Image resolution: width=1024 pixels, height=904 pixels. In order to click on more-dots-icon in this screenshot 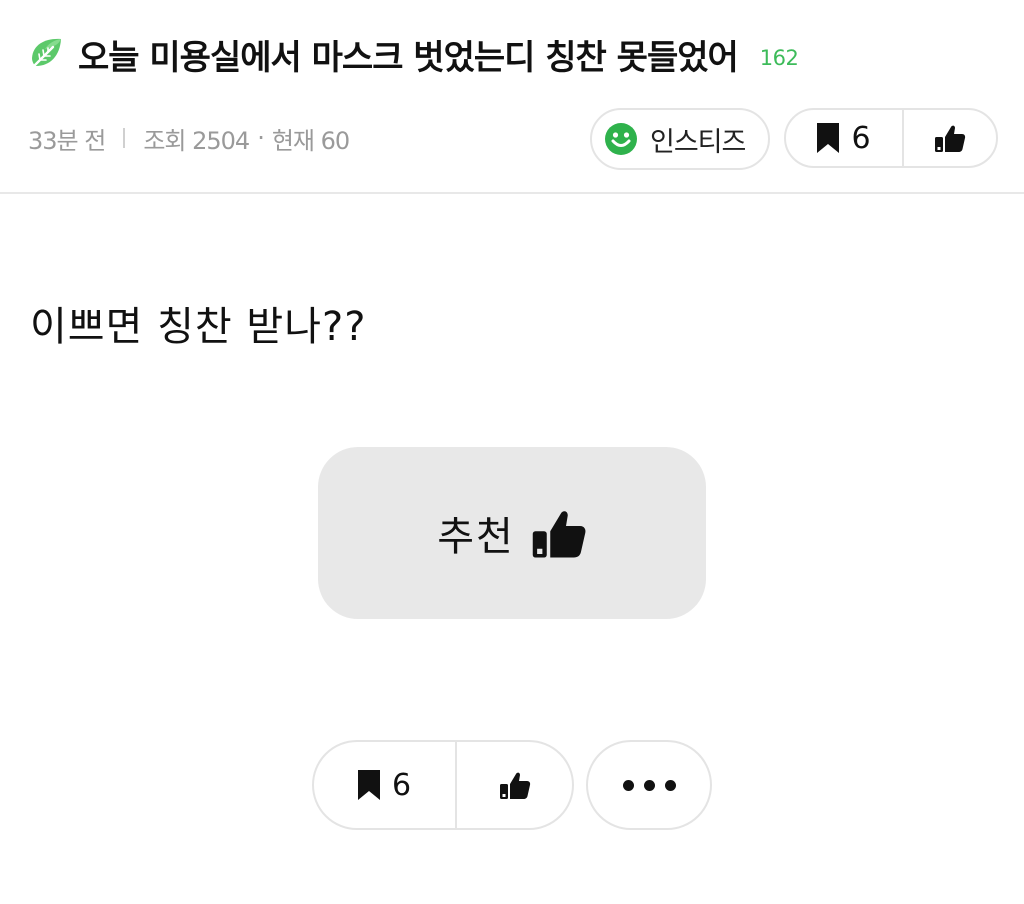, I will do `click(649, 785)`.